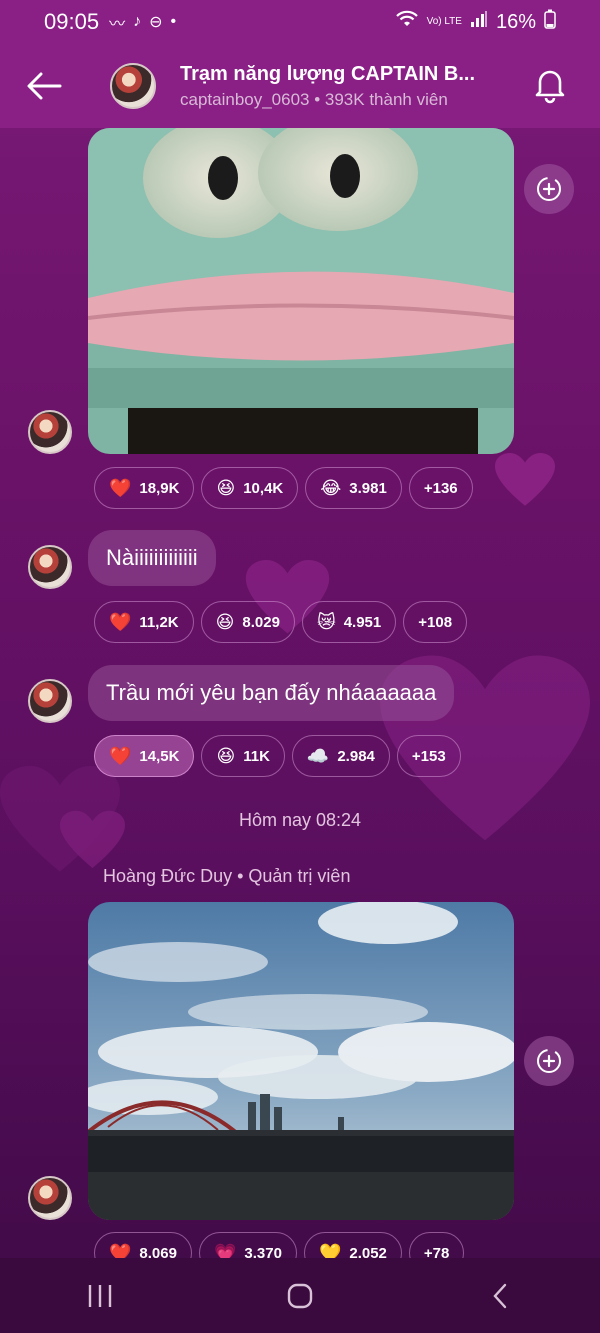 The height and width of the screenshot is (1333, 600). I want to click on reaction-chip: 😂 3.981, so click(353, 488).